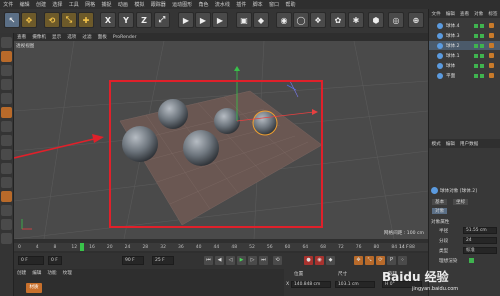 The image size is (500, 296). Describe the element at coordinates (436, 144) in the screenshot. I see `attribute-menu-item-0: 模式` at that location.